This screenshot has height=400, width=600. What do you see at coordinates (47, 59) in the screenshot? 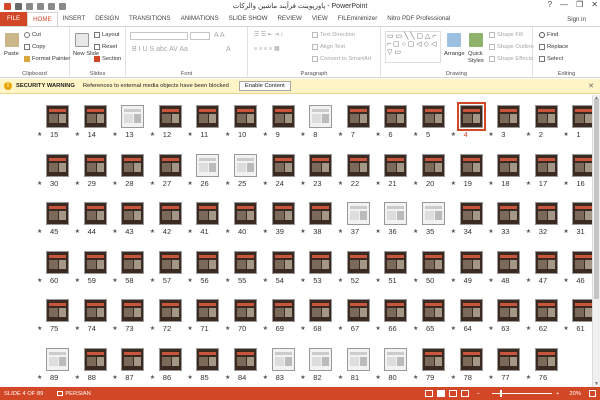
I see `format-painter-button: Format Painter` at bounding box center [47, 59].